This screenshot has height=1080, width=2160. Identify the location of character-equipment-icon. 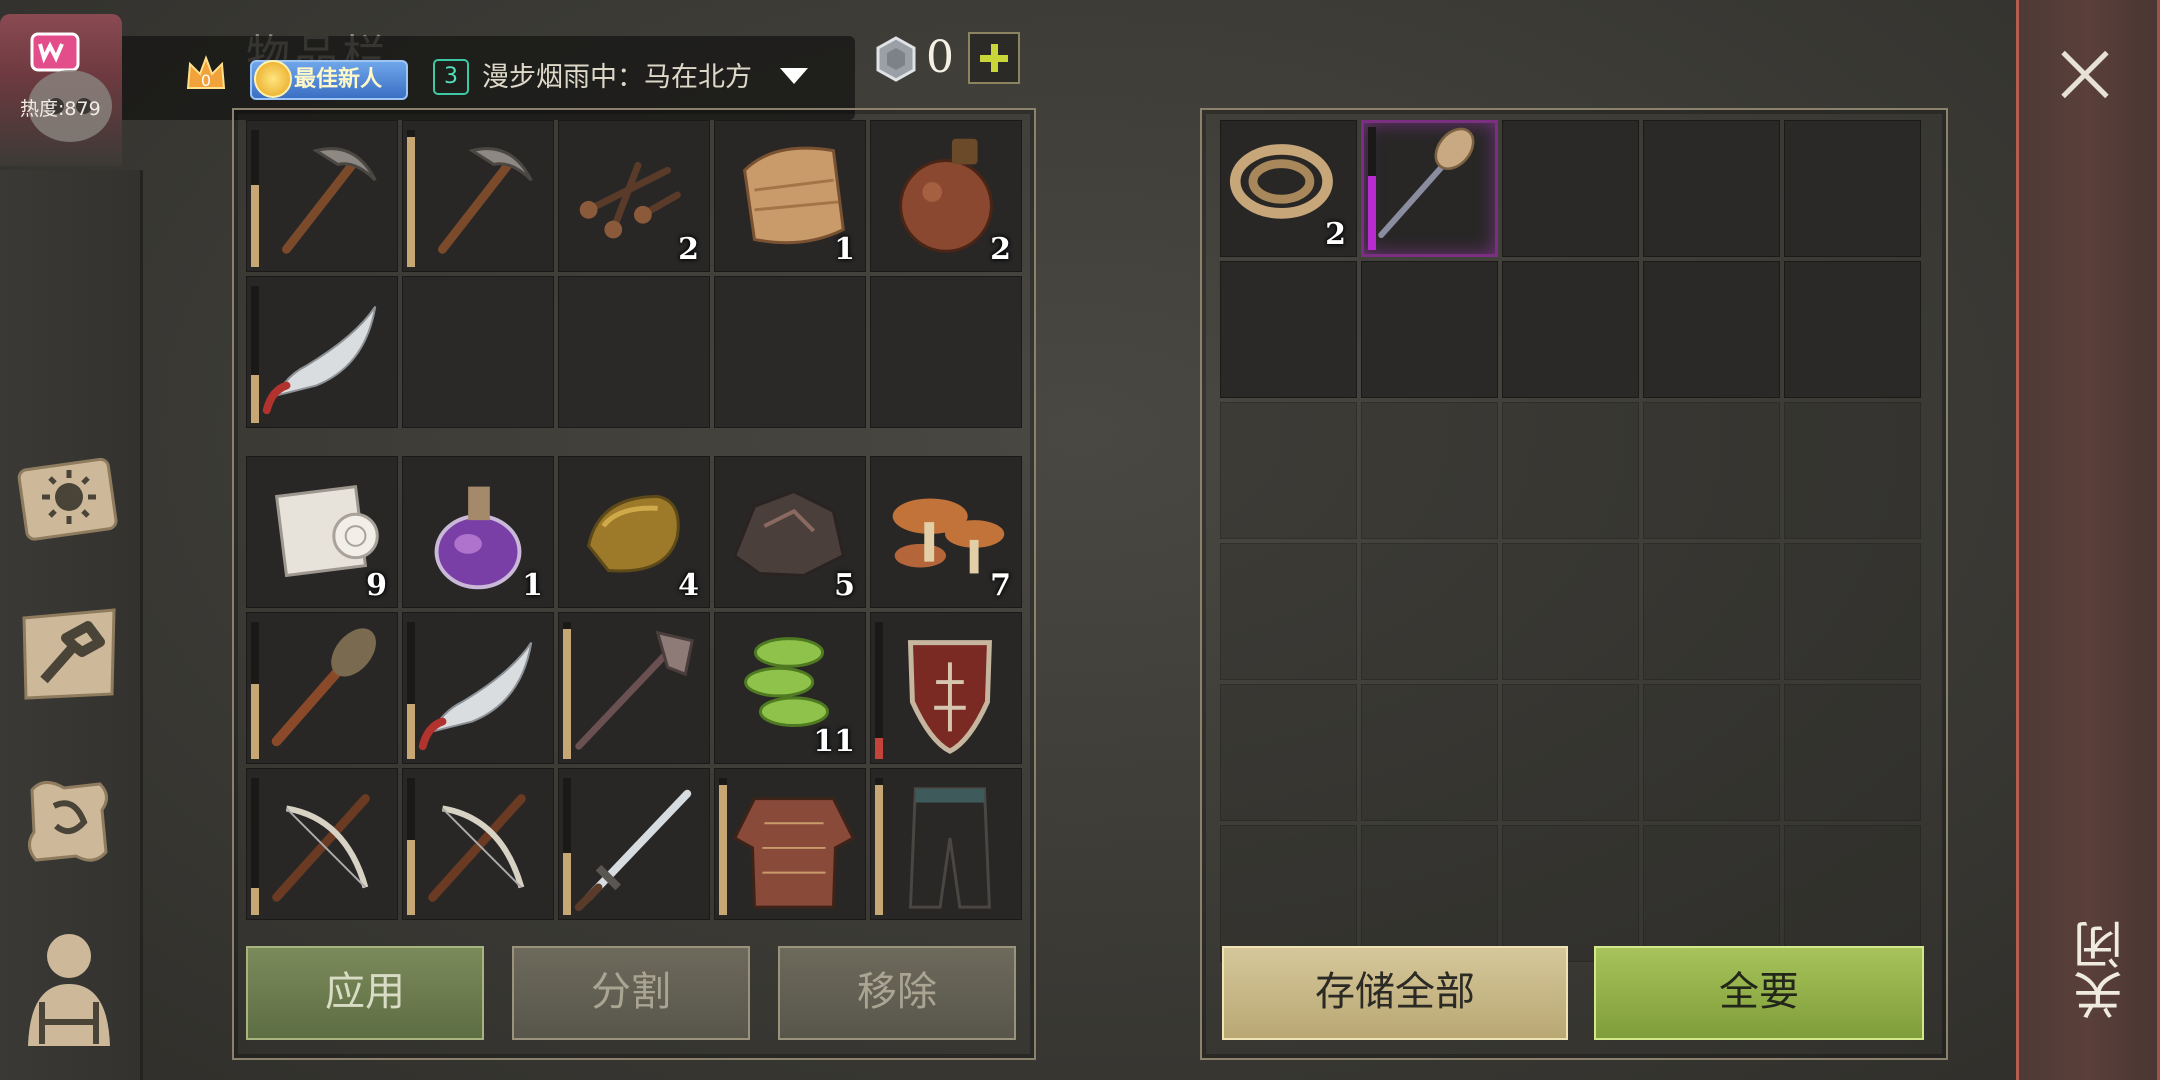
(69, 986).